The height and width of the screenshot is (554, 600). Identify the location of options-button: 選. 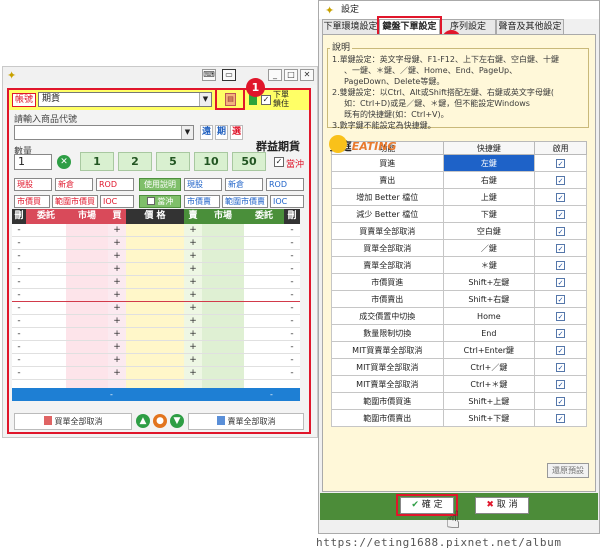
(236, 132).